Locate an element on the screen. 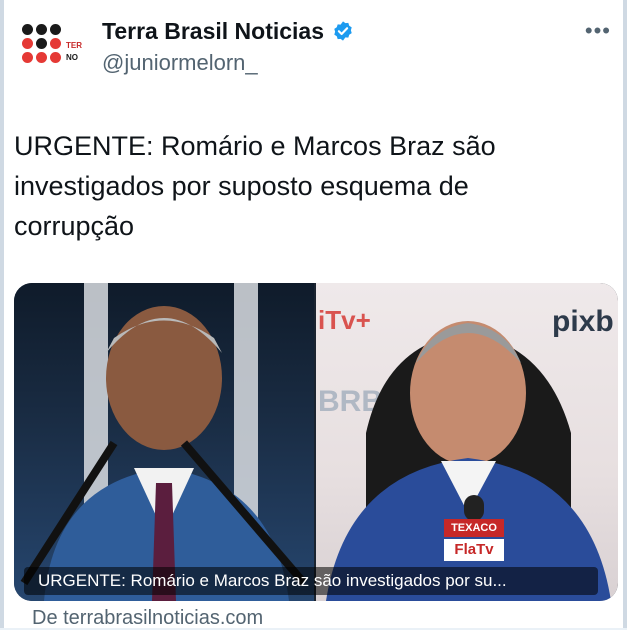 This screenshot has width=627, height=630. tweet-line: investigados por suposto esquema de is located at coordinates (241, 186).